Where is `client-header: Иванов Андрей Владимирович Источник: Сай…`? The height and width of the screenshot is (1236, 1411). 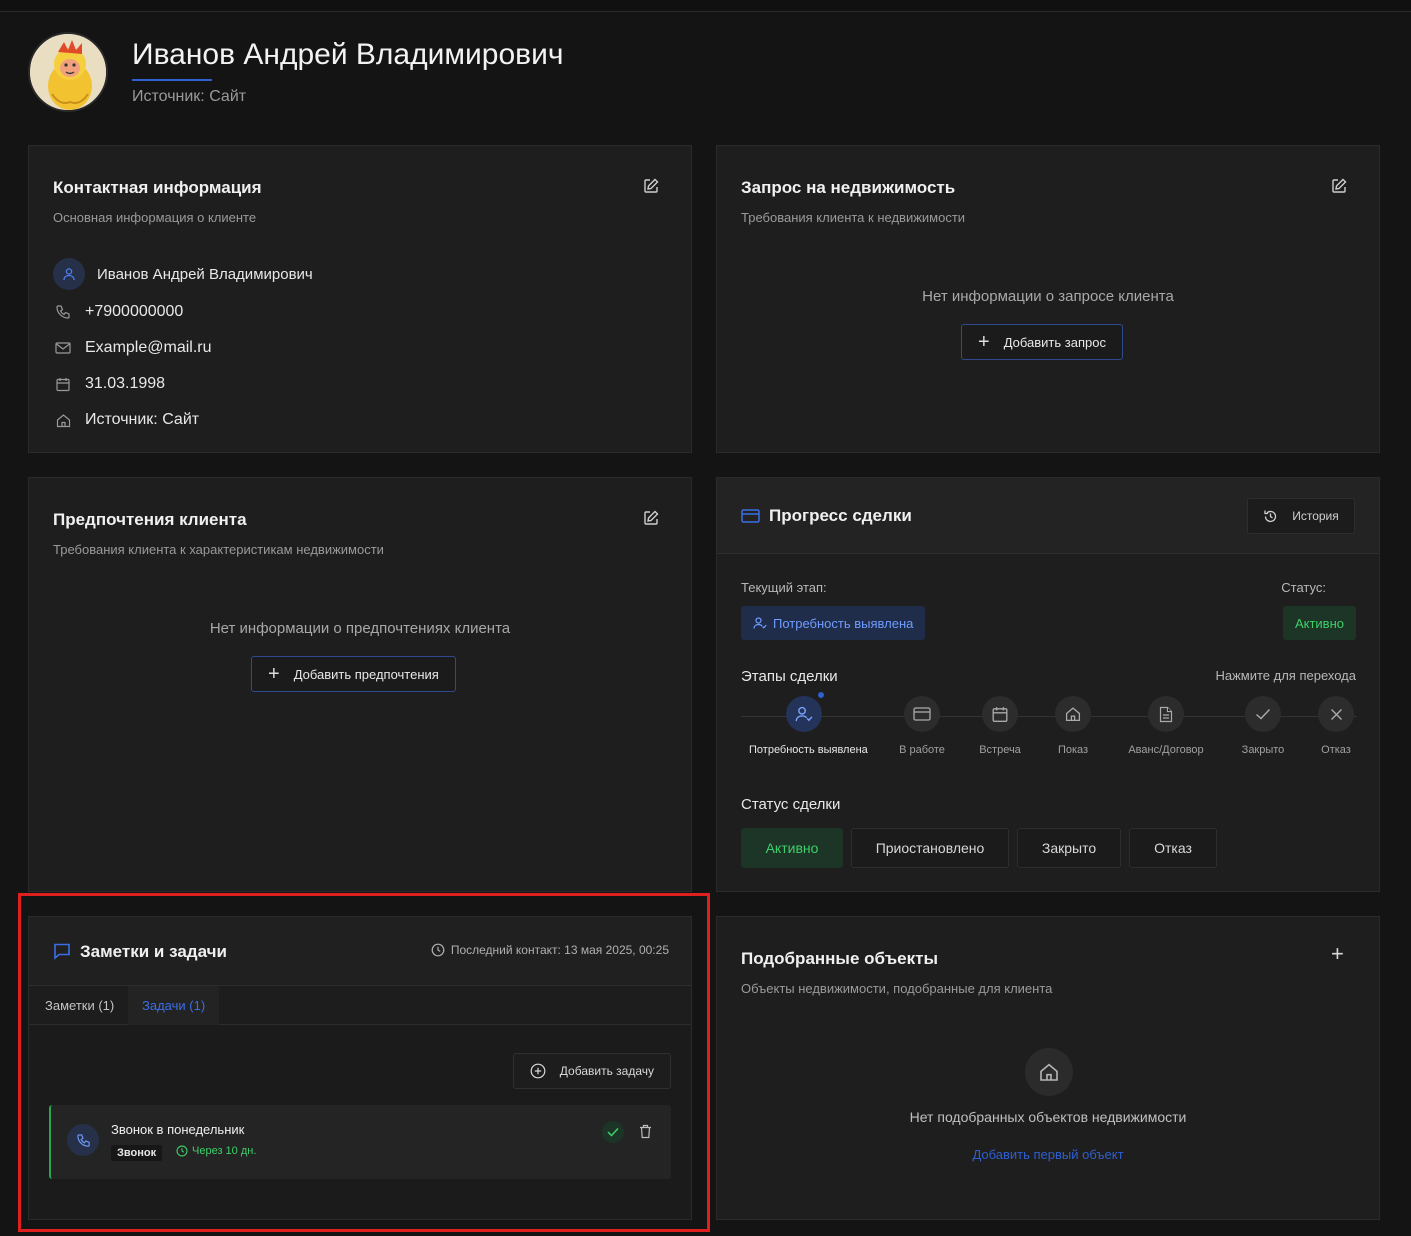 client-header: Иванов Андрей Владимирович Источник: Сай… is located at coordinates (378, 73).